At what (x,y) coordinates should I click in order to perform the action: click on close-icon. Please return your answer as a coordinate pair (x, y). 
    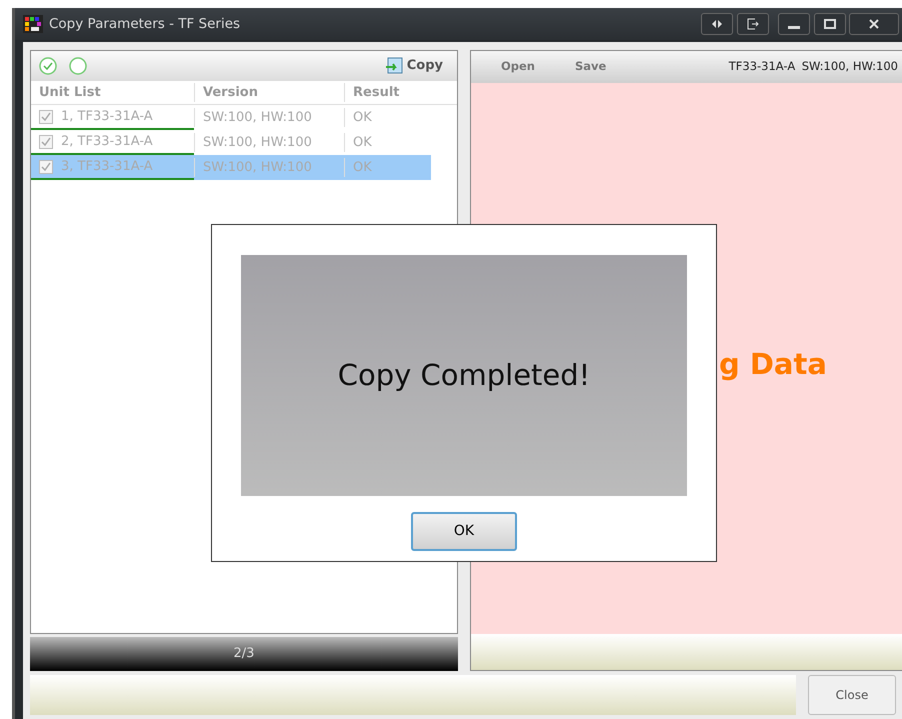
    Looking at the image, I should click on (873, 24).